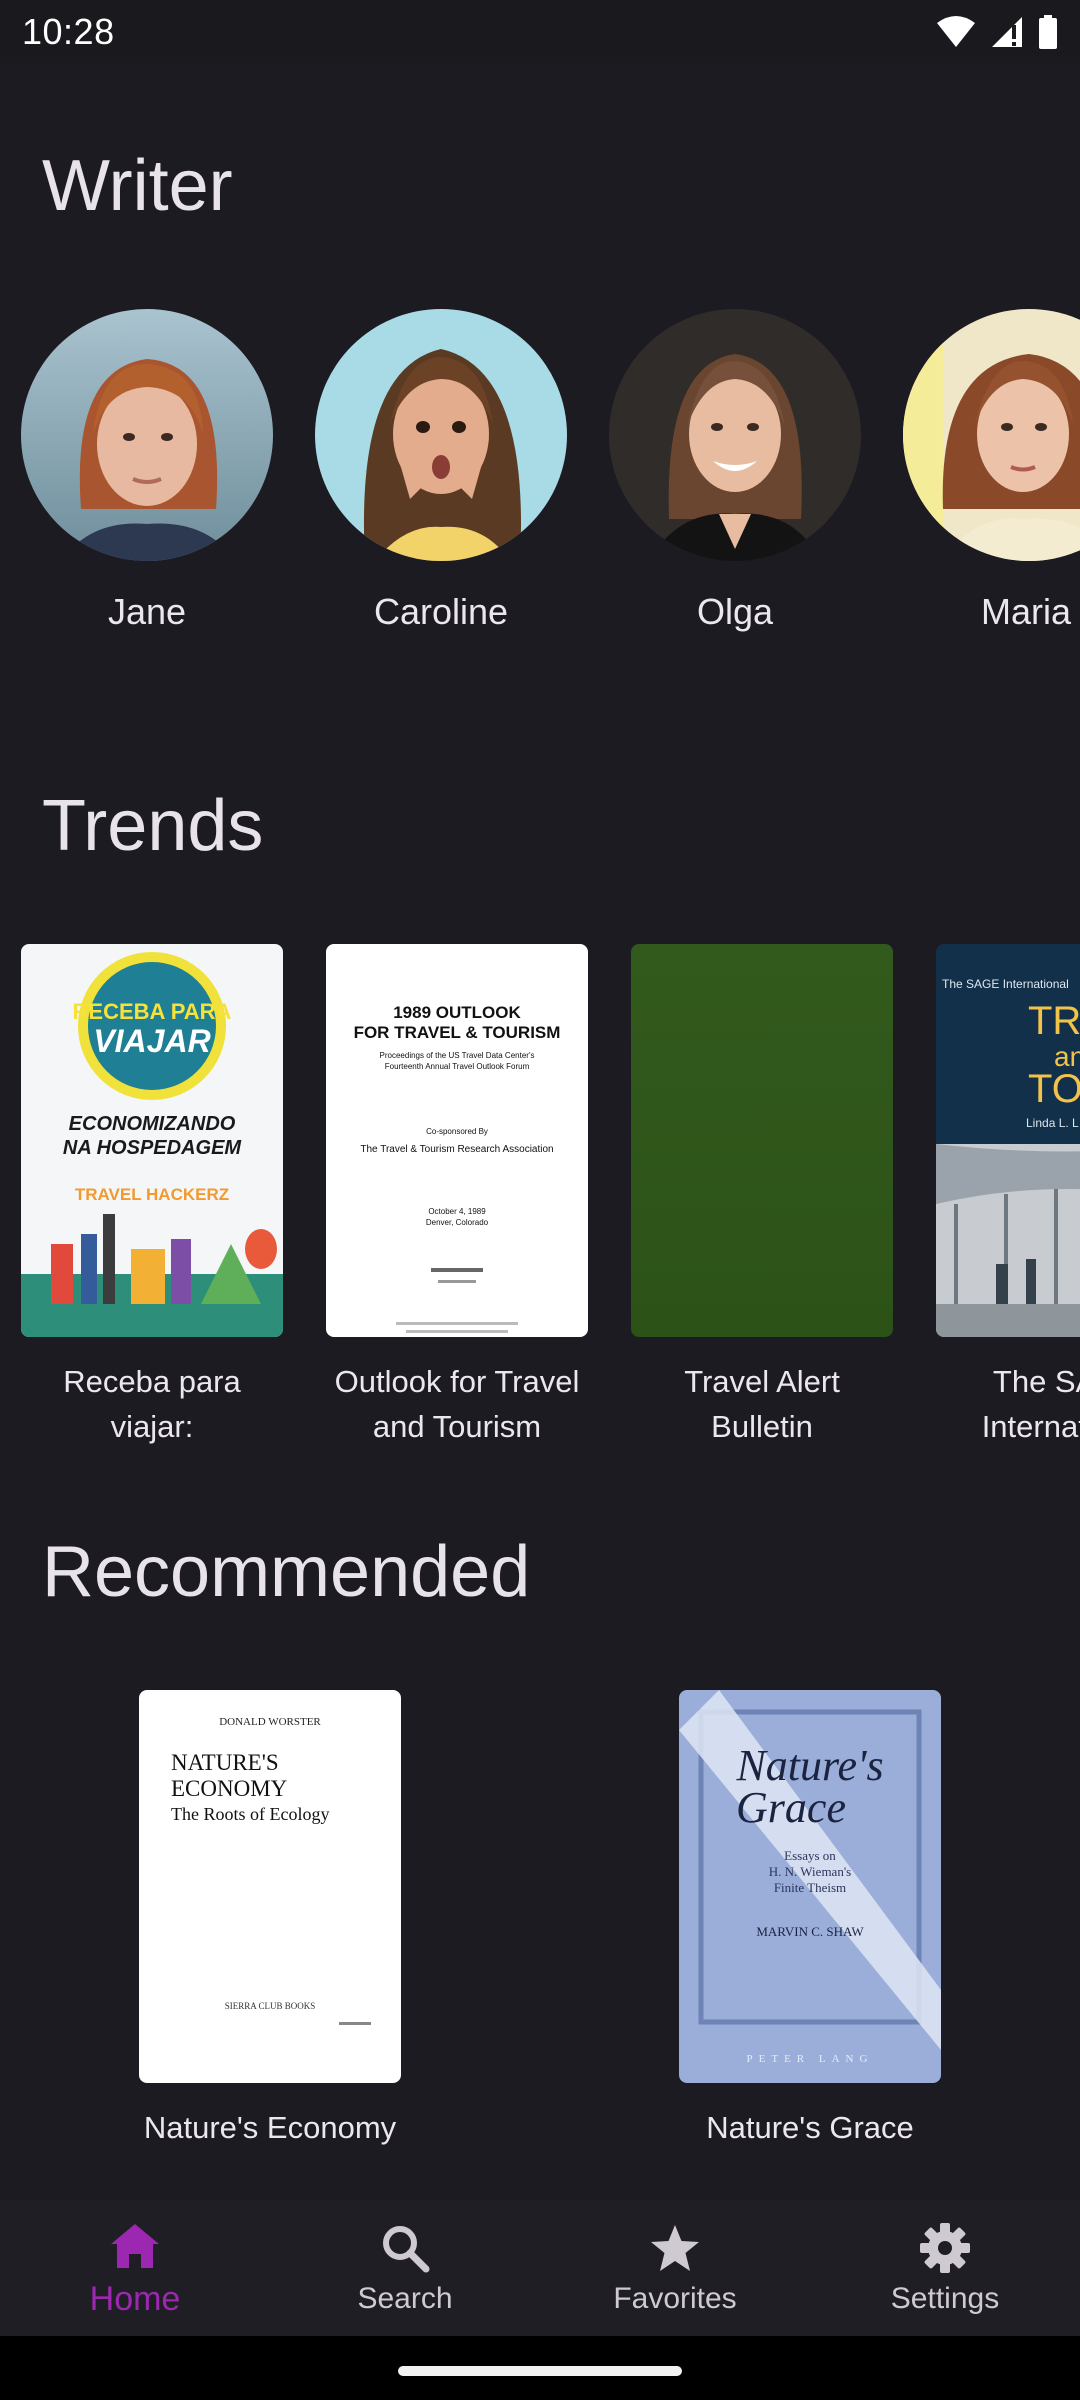 Image resolution: width=1080 pixels, height=2400 pixels. Describe the element at coordinates (1048, 31) in the screenshot. I see `battery-icon` at that location.